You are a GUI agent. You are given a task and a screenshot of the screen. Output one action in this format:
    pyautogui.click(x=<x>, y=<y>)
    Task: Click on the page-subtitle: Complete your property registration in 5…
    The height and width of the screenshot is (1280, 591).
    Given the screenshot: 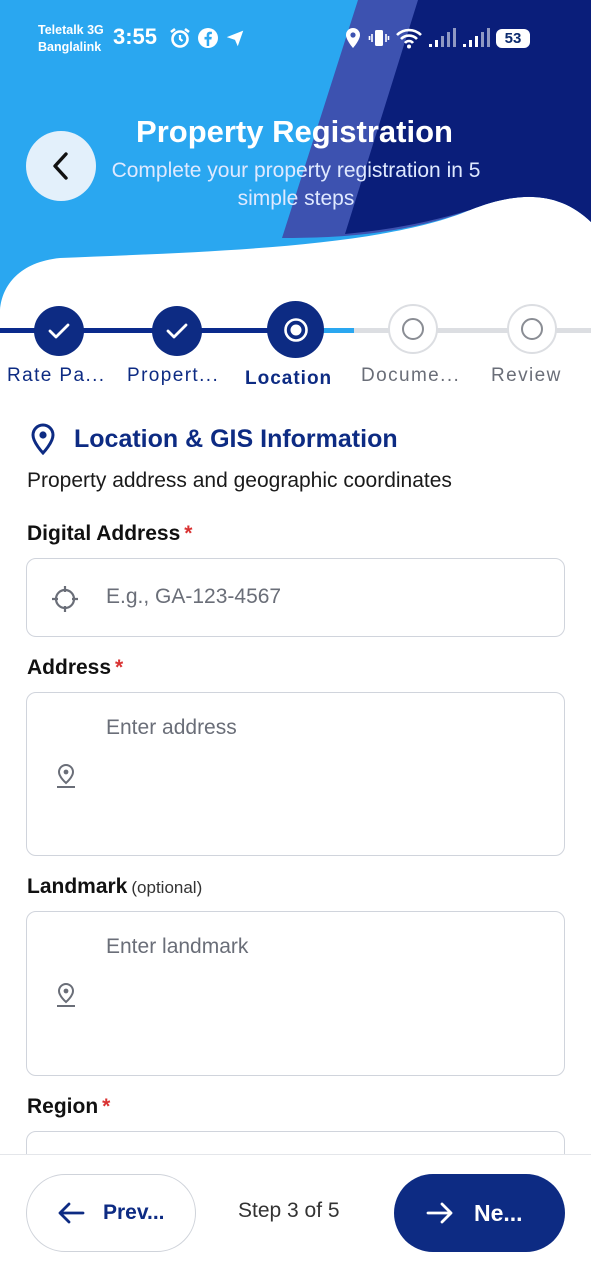 What is the action you would take?
    pyautogui.click(x=296, y=184)
    